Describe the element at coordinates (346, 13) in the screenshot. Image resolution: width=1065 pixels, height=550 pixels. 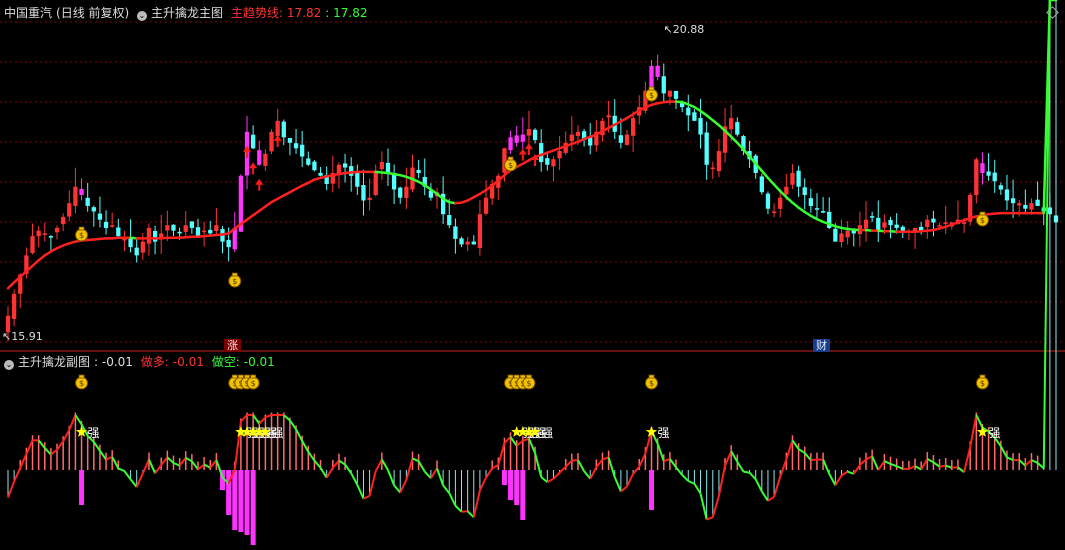
I see `trend-value-green: : 17.82` at that location.